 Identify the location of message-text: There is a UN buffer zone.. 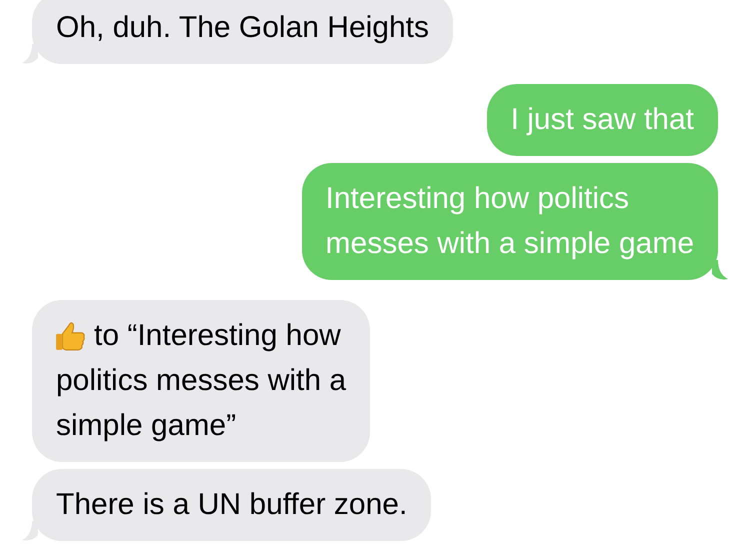
(232, 504).